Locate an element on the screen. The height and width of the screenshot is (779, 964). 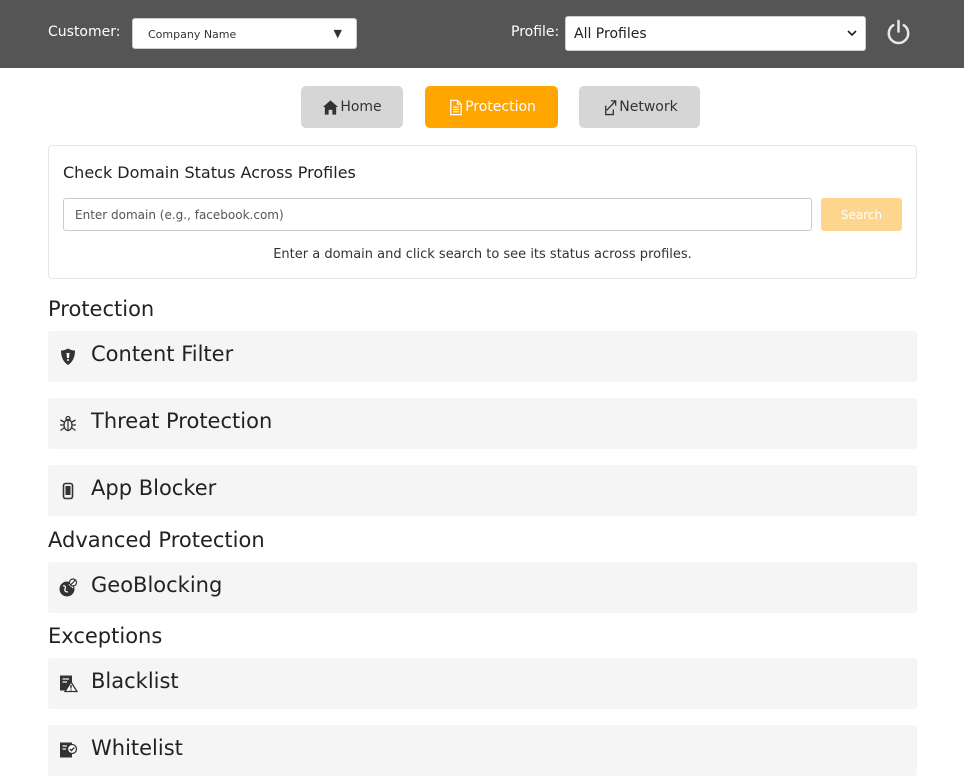
whitelist-row: Whitelist is located at coordinates (482, 750).